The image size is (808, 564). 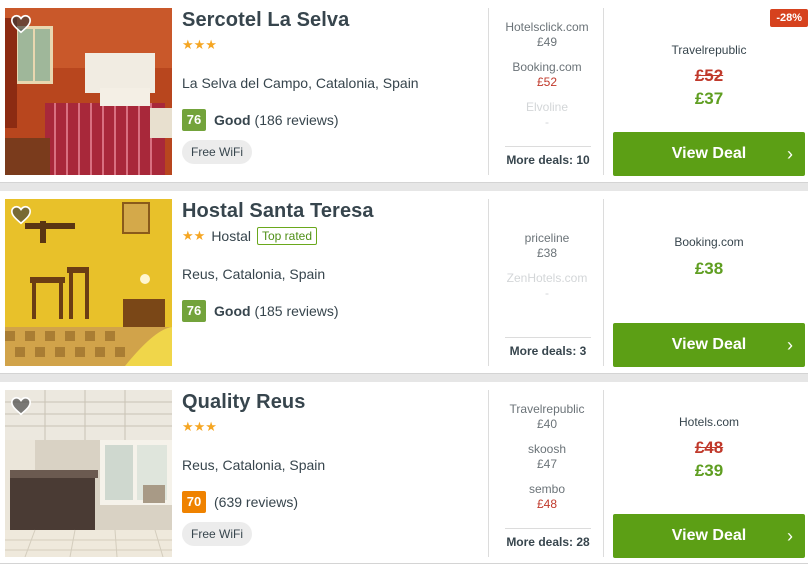 What do you see at coordinates (709, 242) in the screenshot?
I see `best-deal-partner: Booking.com` at bounding box center [709, 242].